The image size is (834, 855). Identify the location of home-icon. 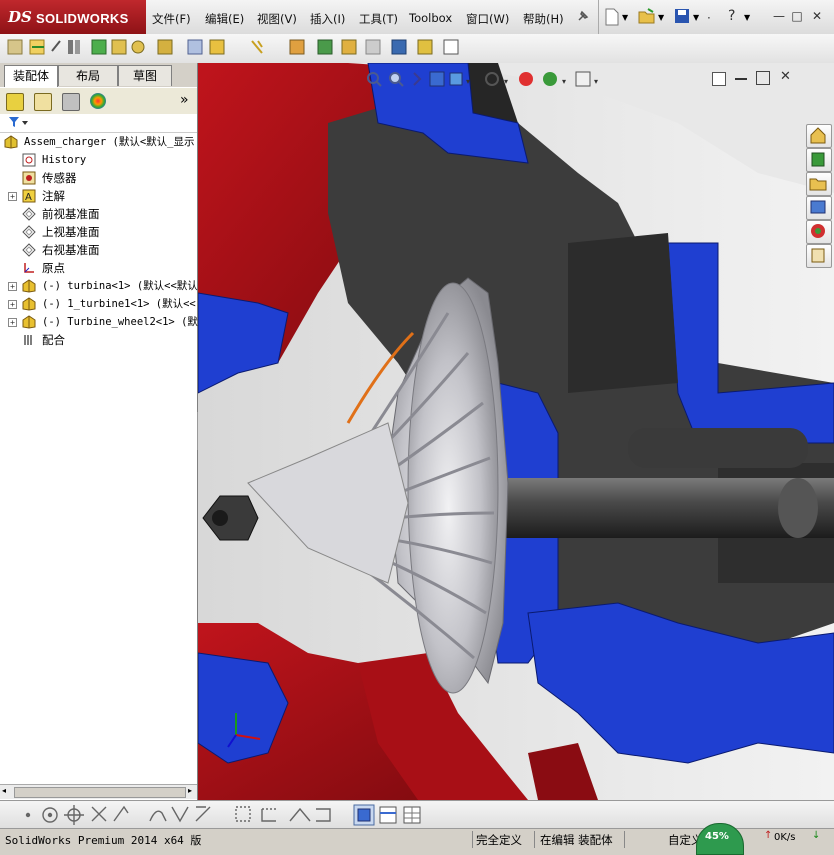
(819, 136).